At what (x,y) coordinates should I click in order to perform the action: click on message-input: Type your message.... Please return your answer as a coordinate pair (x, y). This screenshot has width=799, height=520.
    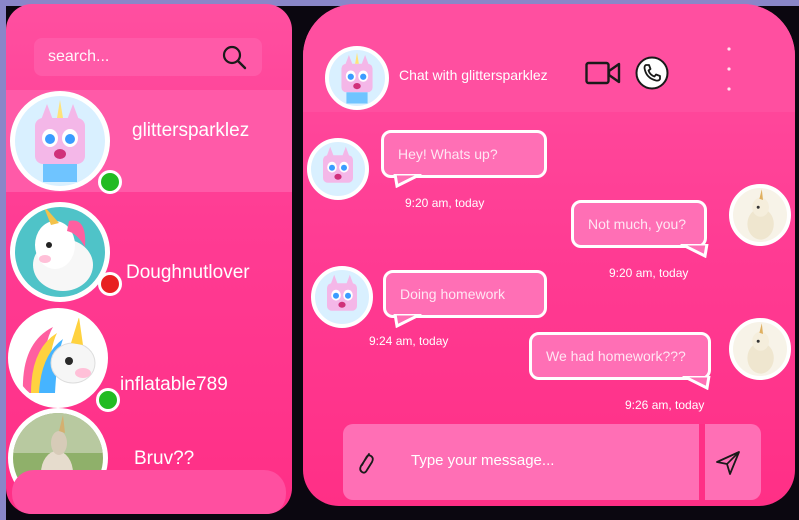
    Looking at the image, I should click on (482, 460).